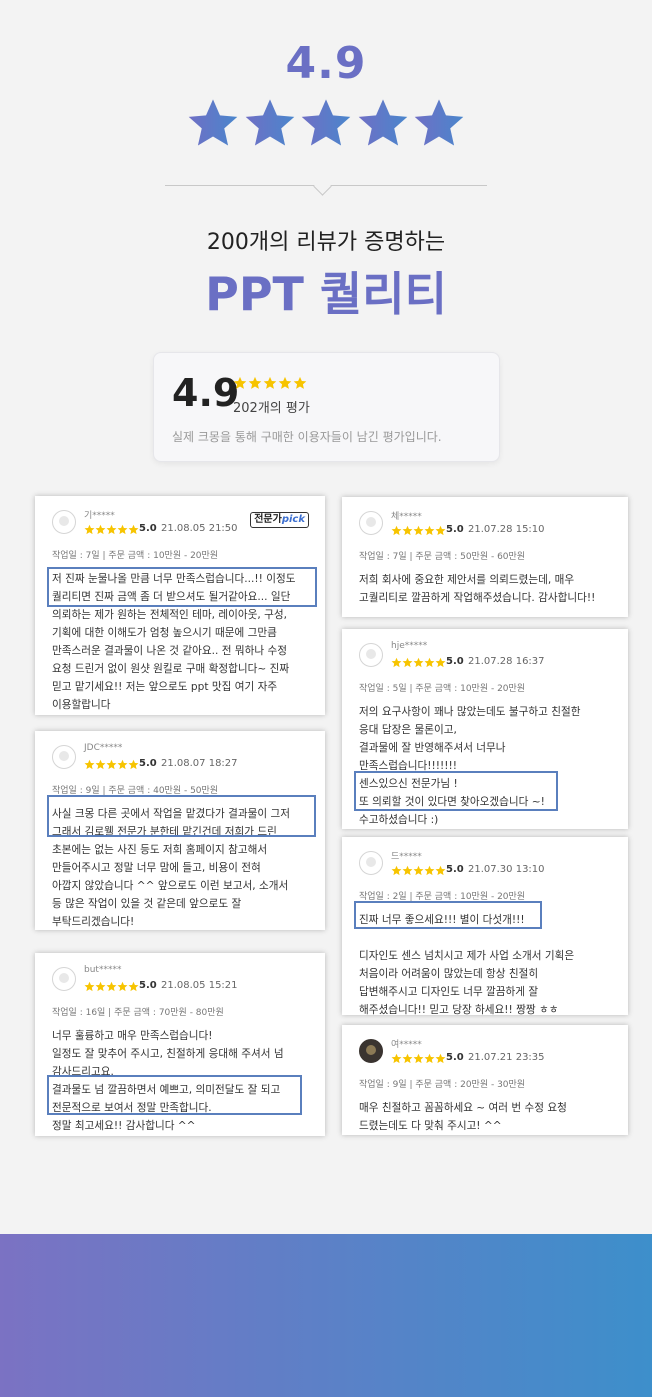  What do you see at coordinates (164, 633) in the screenshot?
I see `review-line: 기획에 대한 이해도가 엄청 높으시기 때문에 그만큼` at bounding box center [164, 633].